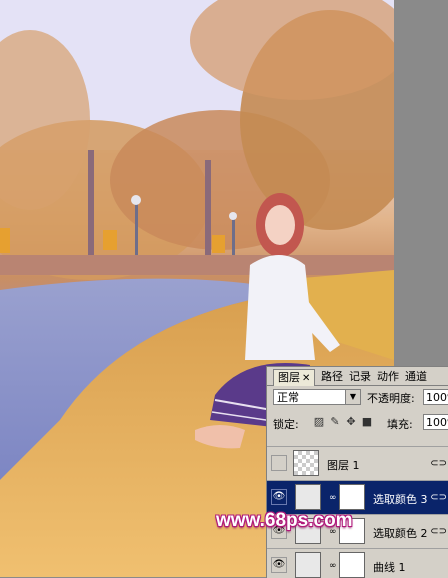  What do you see at coordinates (335, 422) in the screenshot?
I see `lock-brush-icon: ✎` at bounding box center [335, 422].